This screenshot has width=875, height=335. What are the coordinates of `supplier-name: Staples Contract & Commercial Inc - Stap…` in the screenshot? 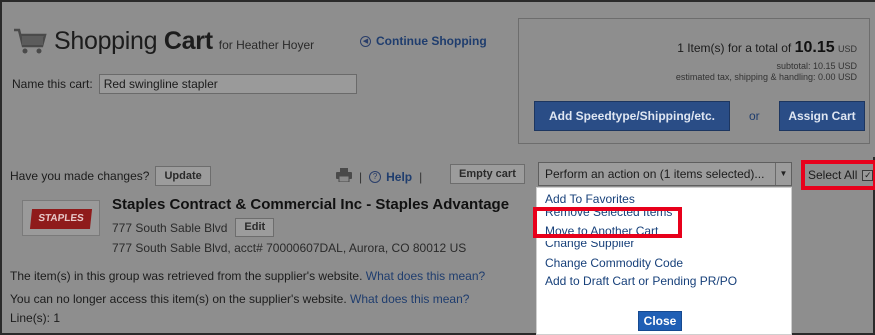 It's located at (311, 204).